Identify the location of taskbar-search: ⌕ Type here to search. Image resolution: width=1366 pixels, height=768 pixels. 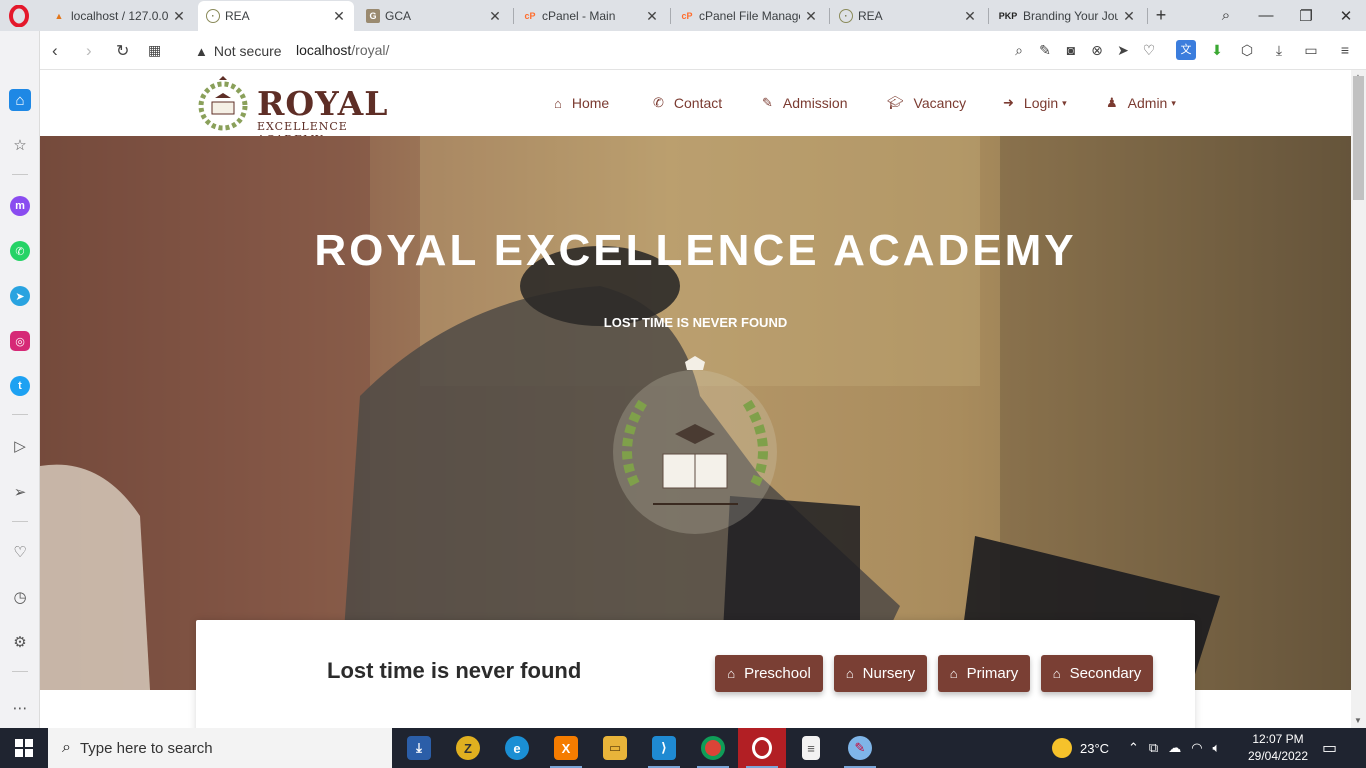
(220, 748).